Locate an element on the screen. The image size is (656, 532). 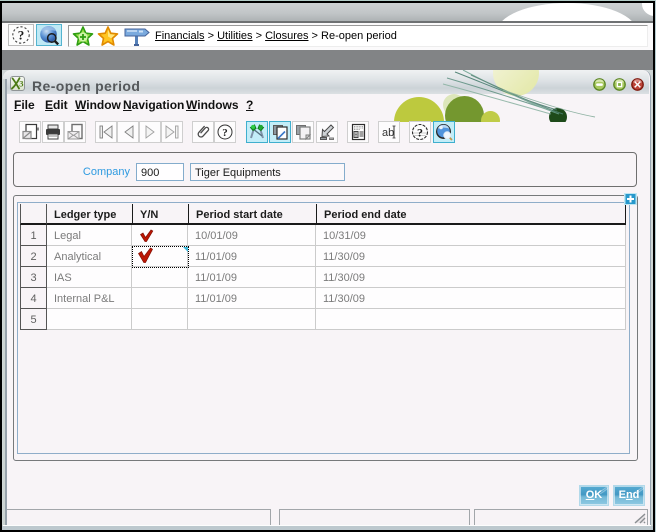
svg-text: ab is located at coordinates (388, 133).